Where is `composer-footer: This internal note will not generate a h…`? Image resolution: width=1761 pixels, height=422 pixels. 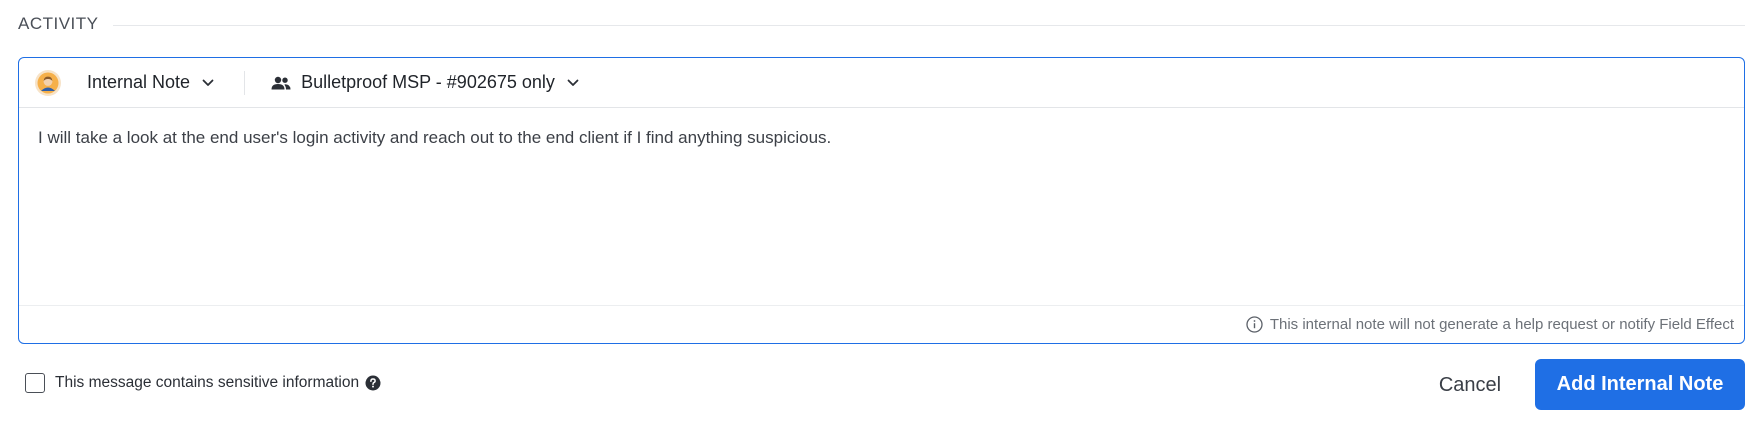 composer-footer: This internal note will not generate a h… is located at coordinates (881, 324).